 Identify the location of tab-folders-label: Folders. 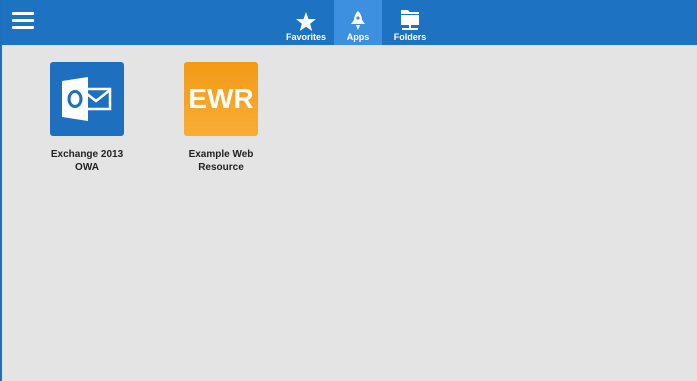
(410, 37).